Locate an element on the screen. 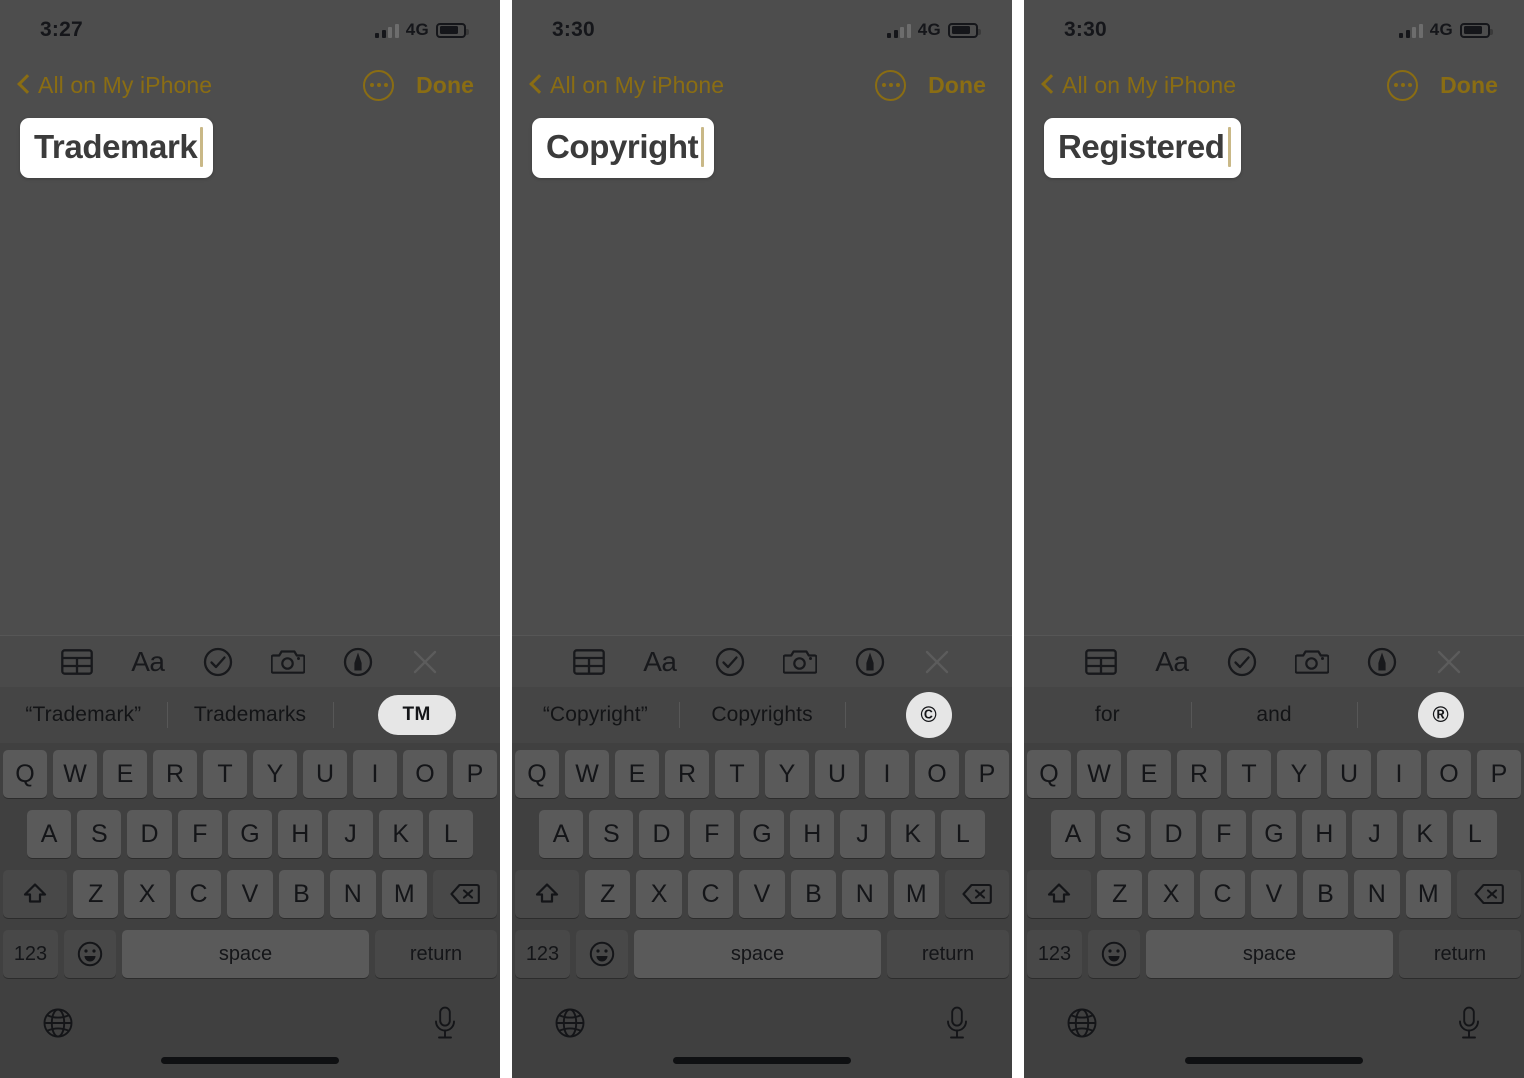  suggestion-item-2: © is located at coordinates (928, 715).